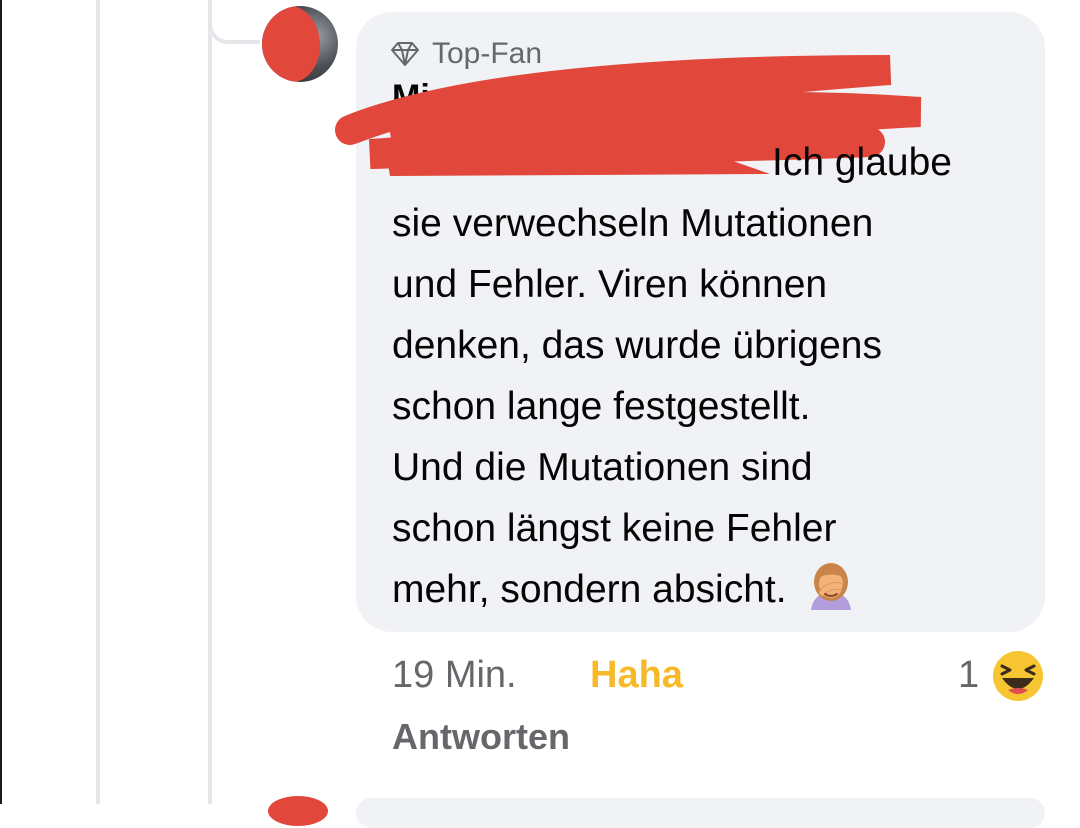 This screenshot has height=828, width=1080. I want to click on comment-line: schon lange festgestellt., so click(601, 406).